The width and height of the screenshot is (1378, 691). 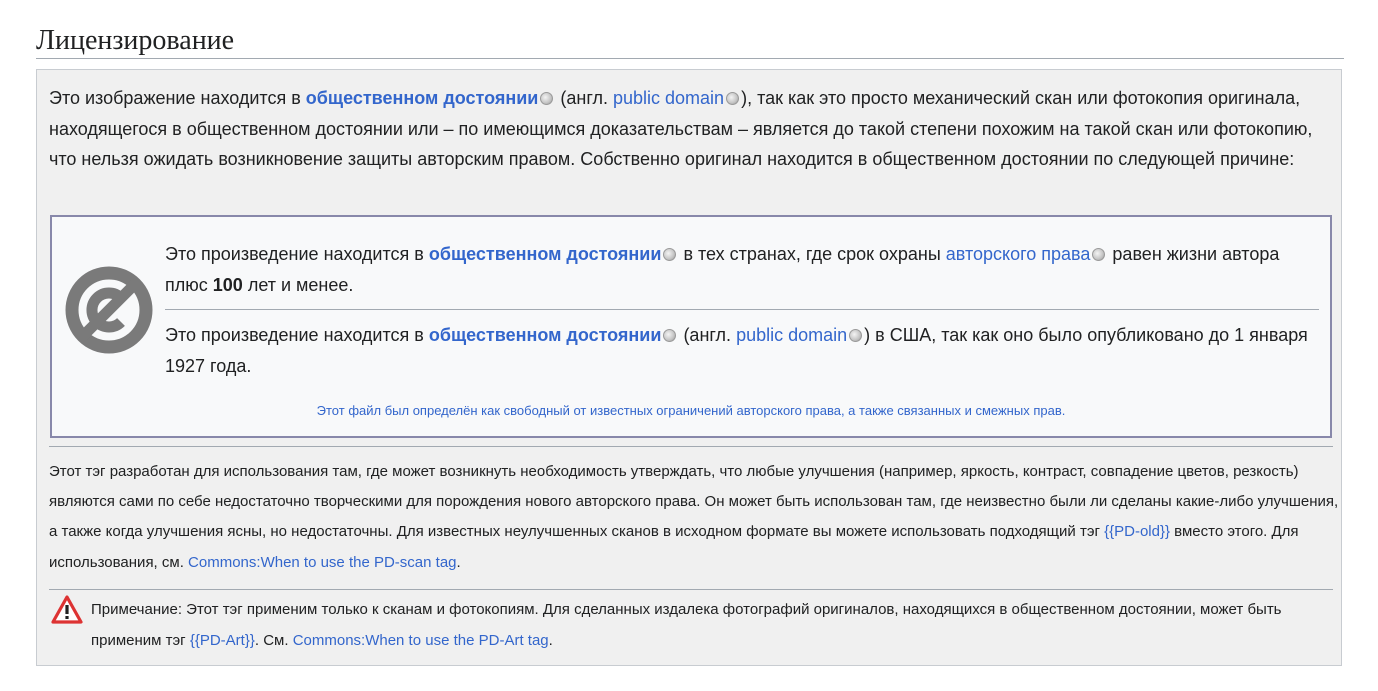 What do you see at coordinates (1137, 531) in the screenshot?
I see `pd-old-link: {{PD-old}}` at bounding box center [1137, 531].